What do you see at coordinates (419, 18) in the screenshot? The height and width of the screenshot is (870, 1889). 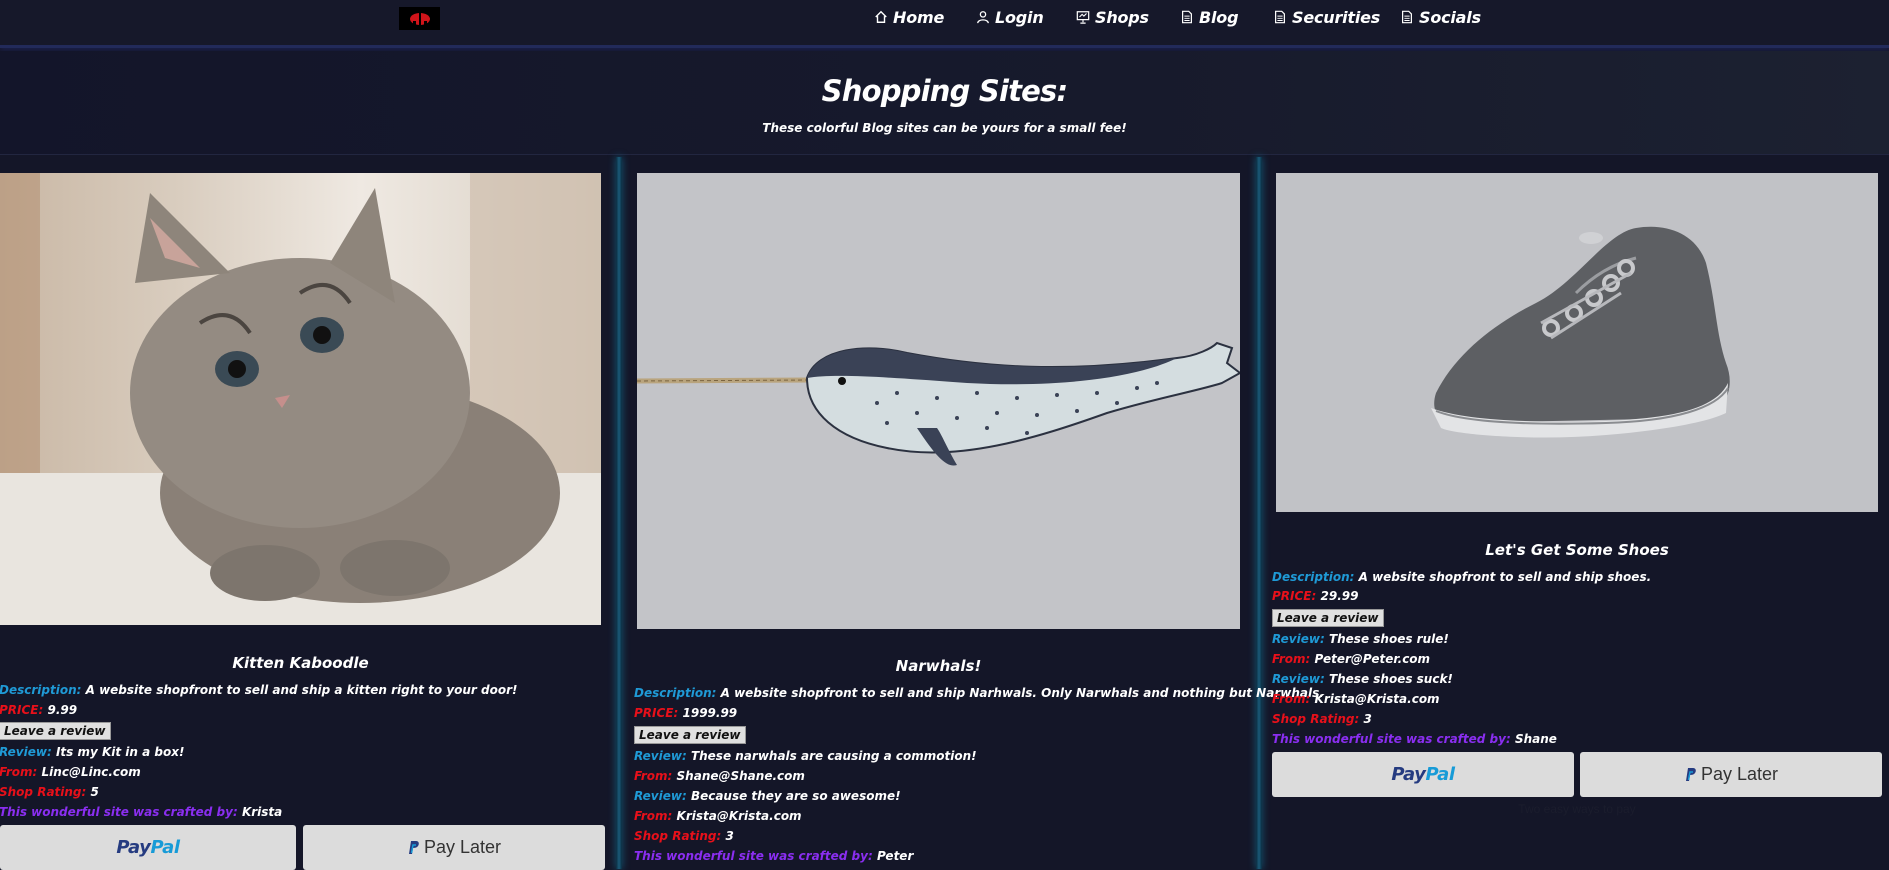 I see `site-logo` at bounding box center [419, 18].